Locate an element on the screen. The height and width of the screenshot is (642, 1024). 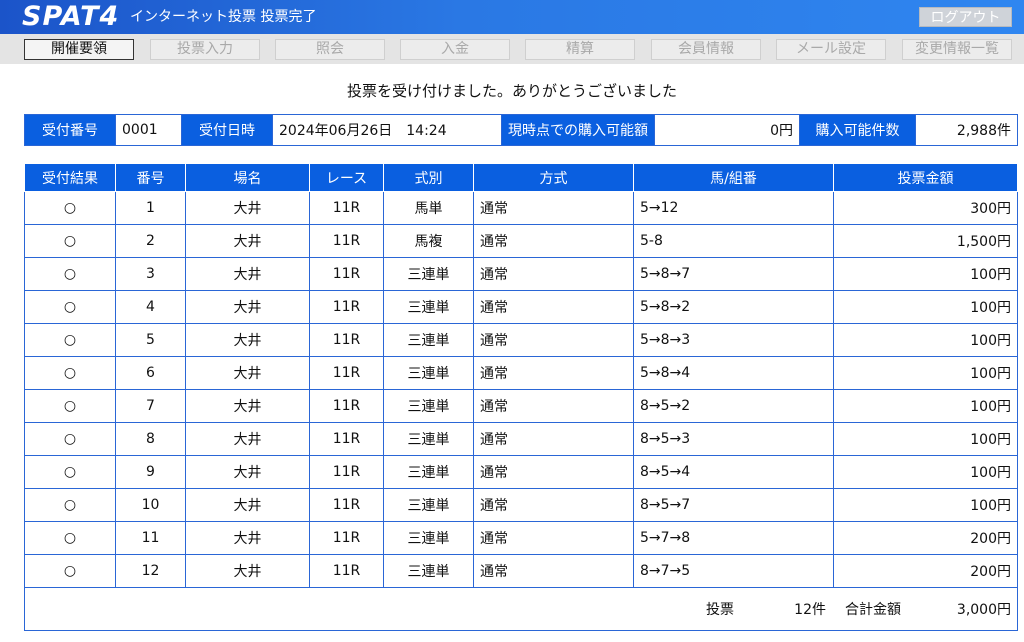
nav-settlement: 精算 is located at coordinates (580, 49).